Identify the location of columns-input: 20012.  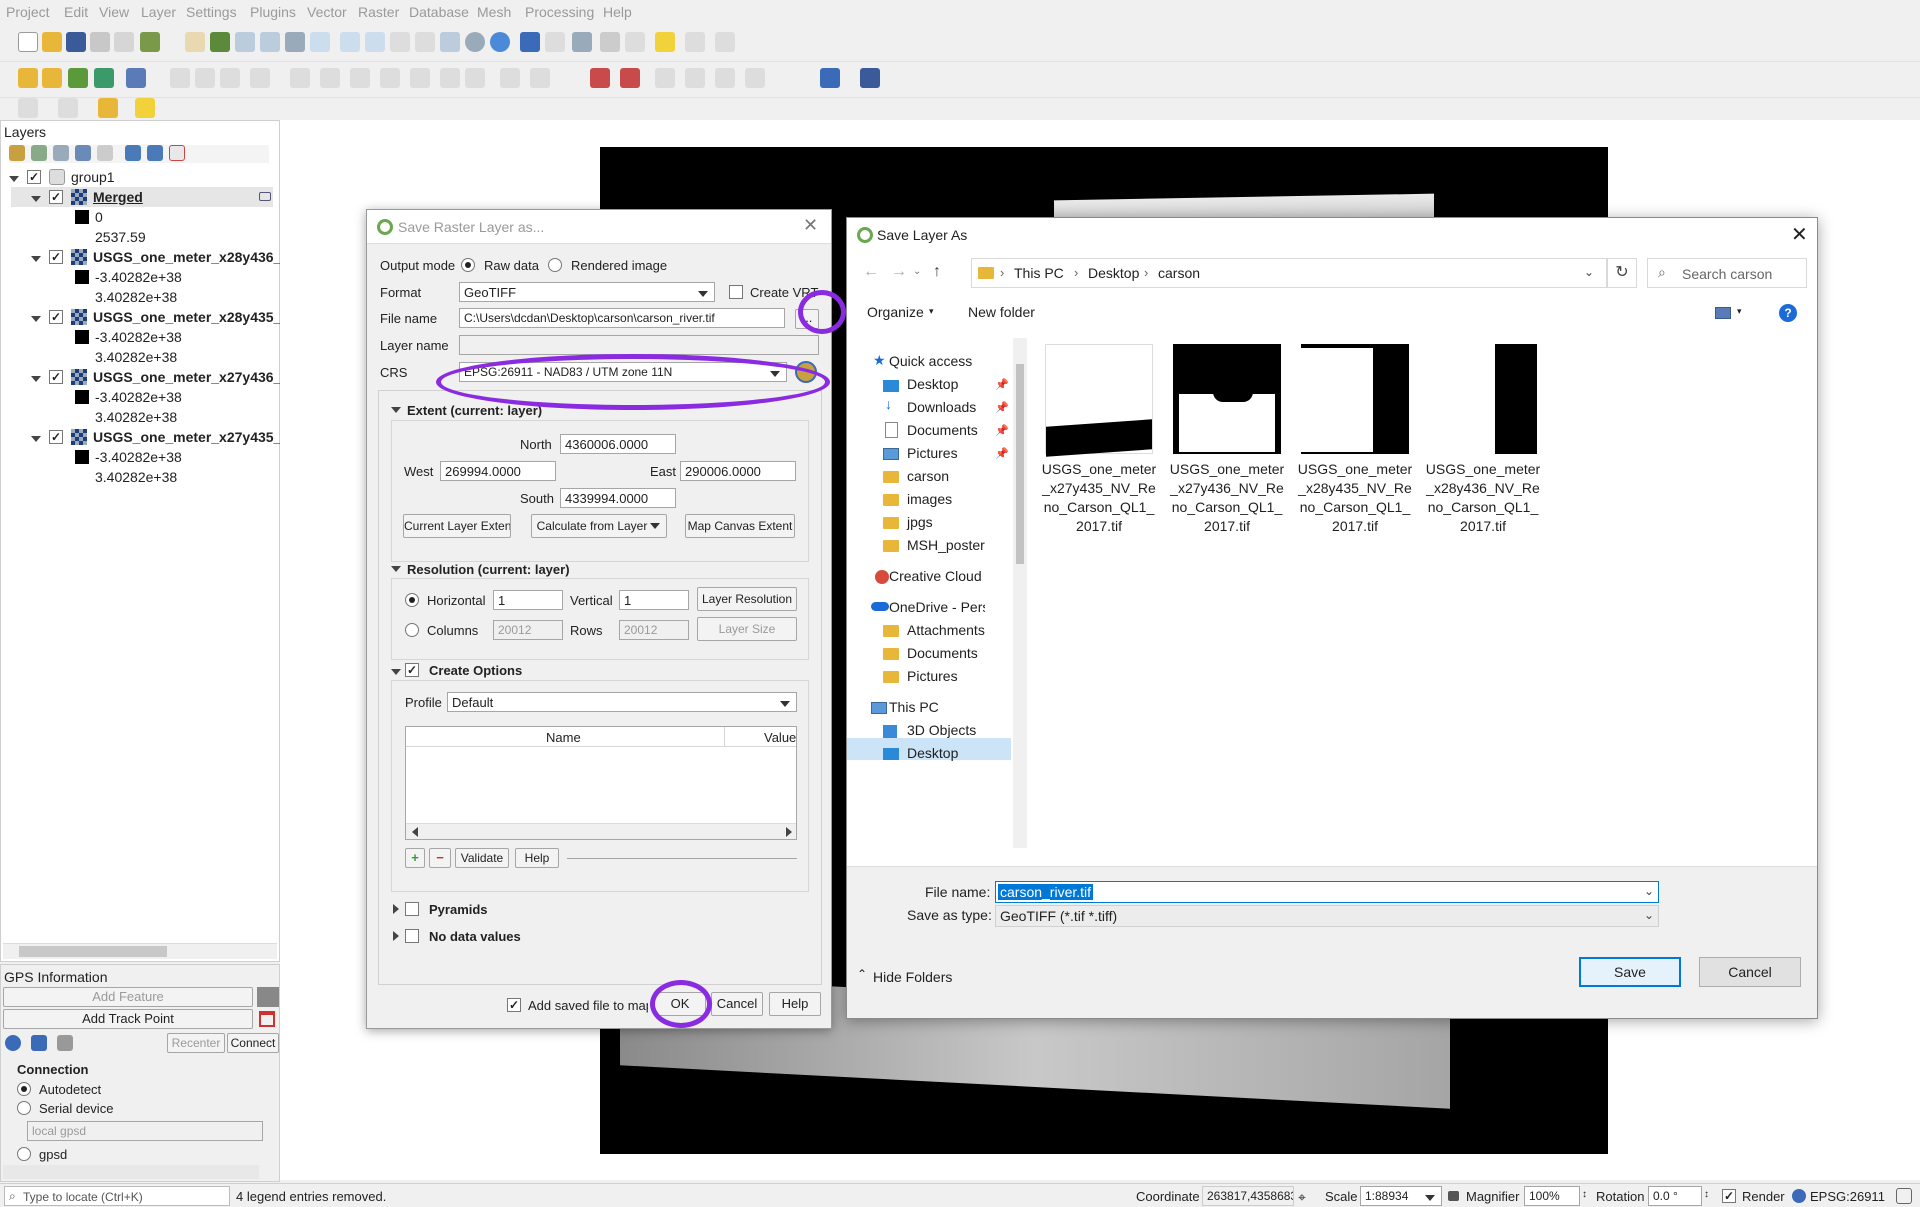
(528, 630).